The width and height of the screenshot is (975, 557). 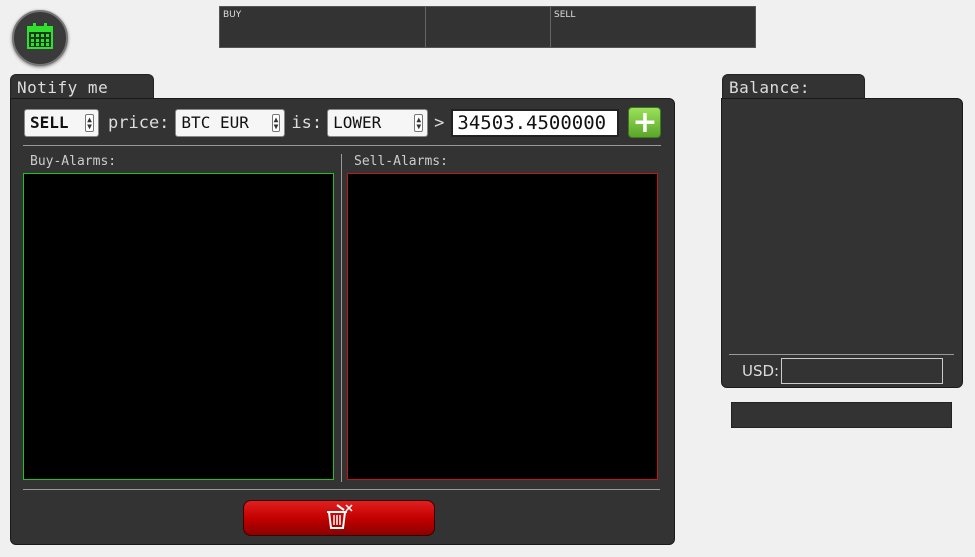 I want to click on pair-select-value: BTC EUR, so click(x=215, y=122).